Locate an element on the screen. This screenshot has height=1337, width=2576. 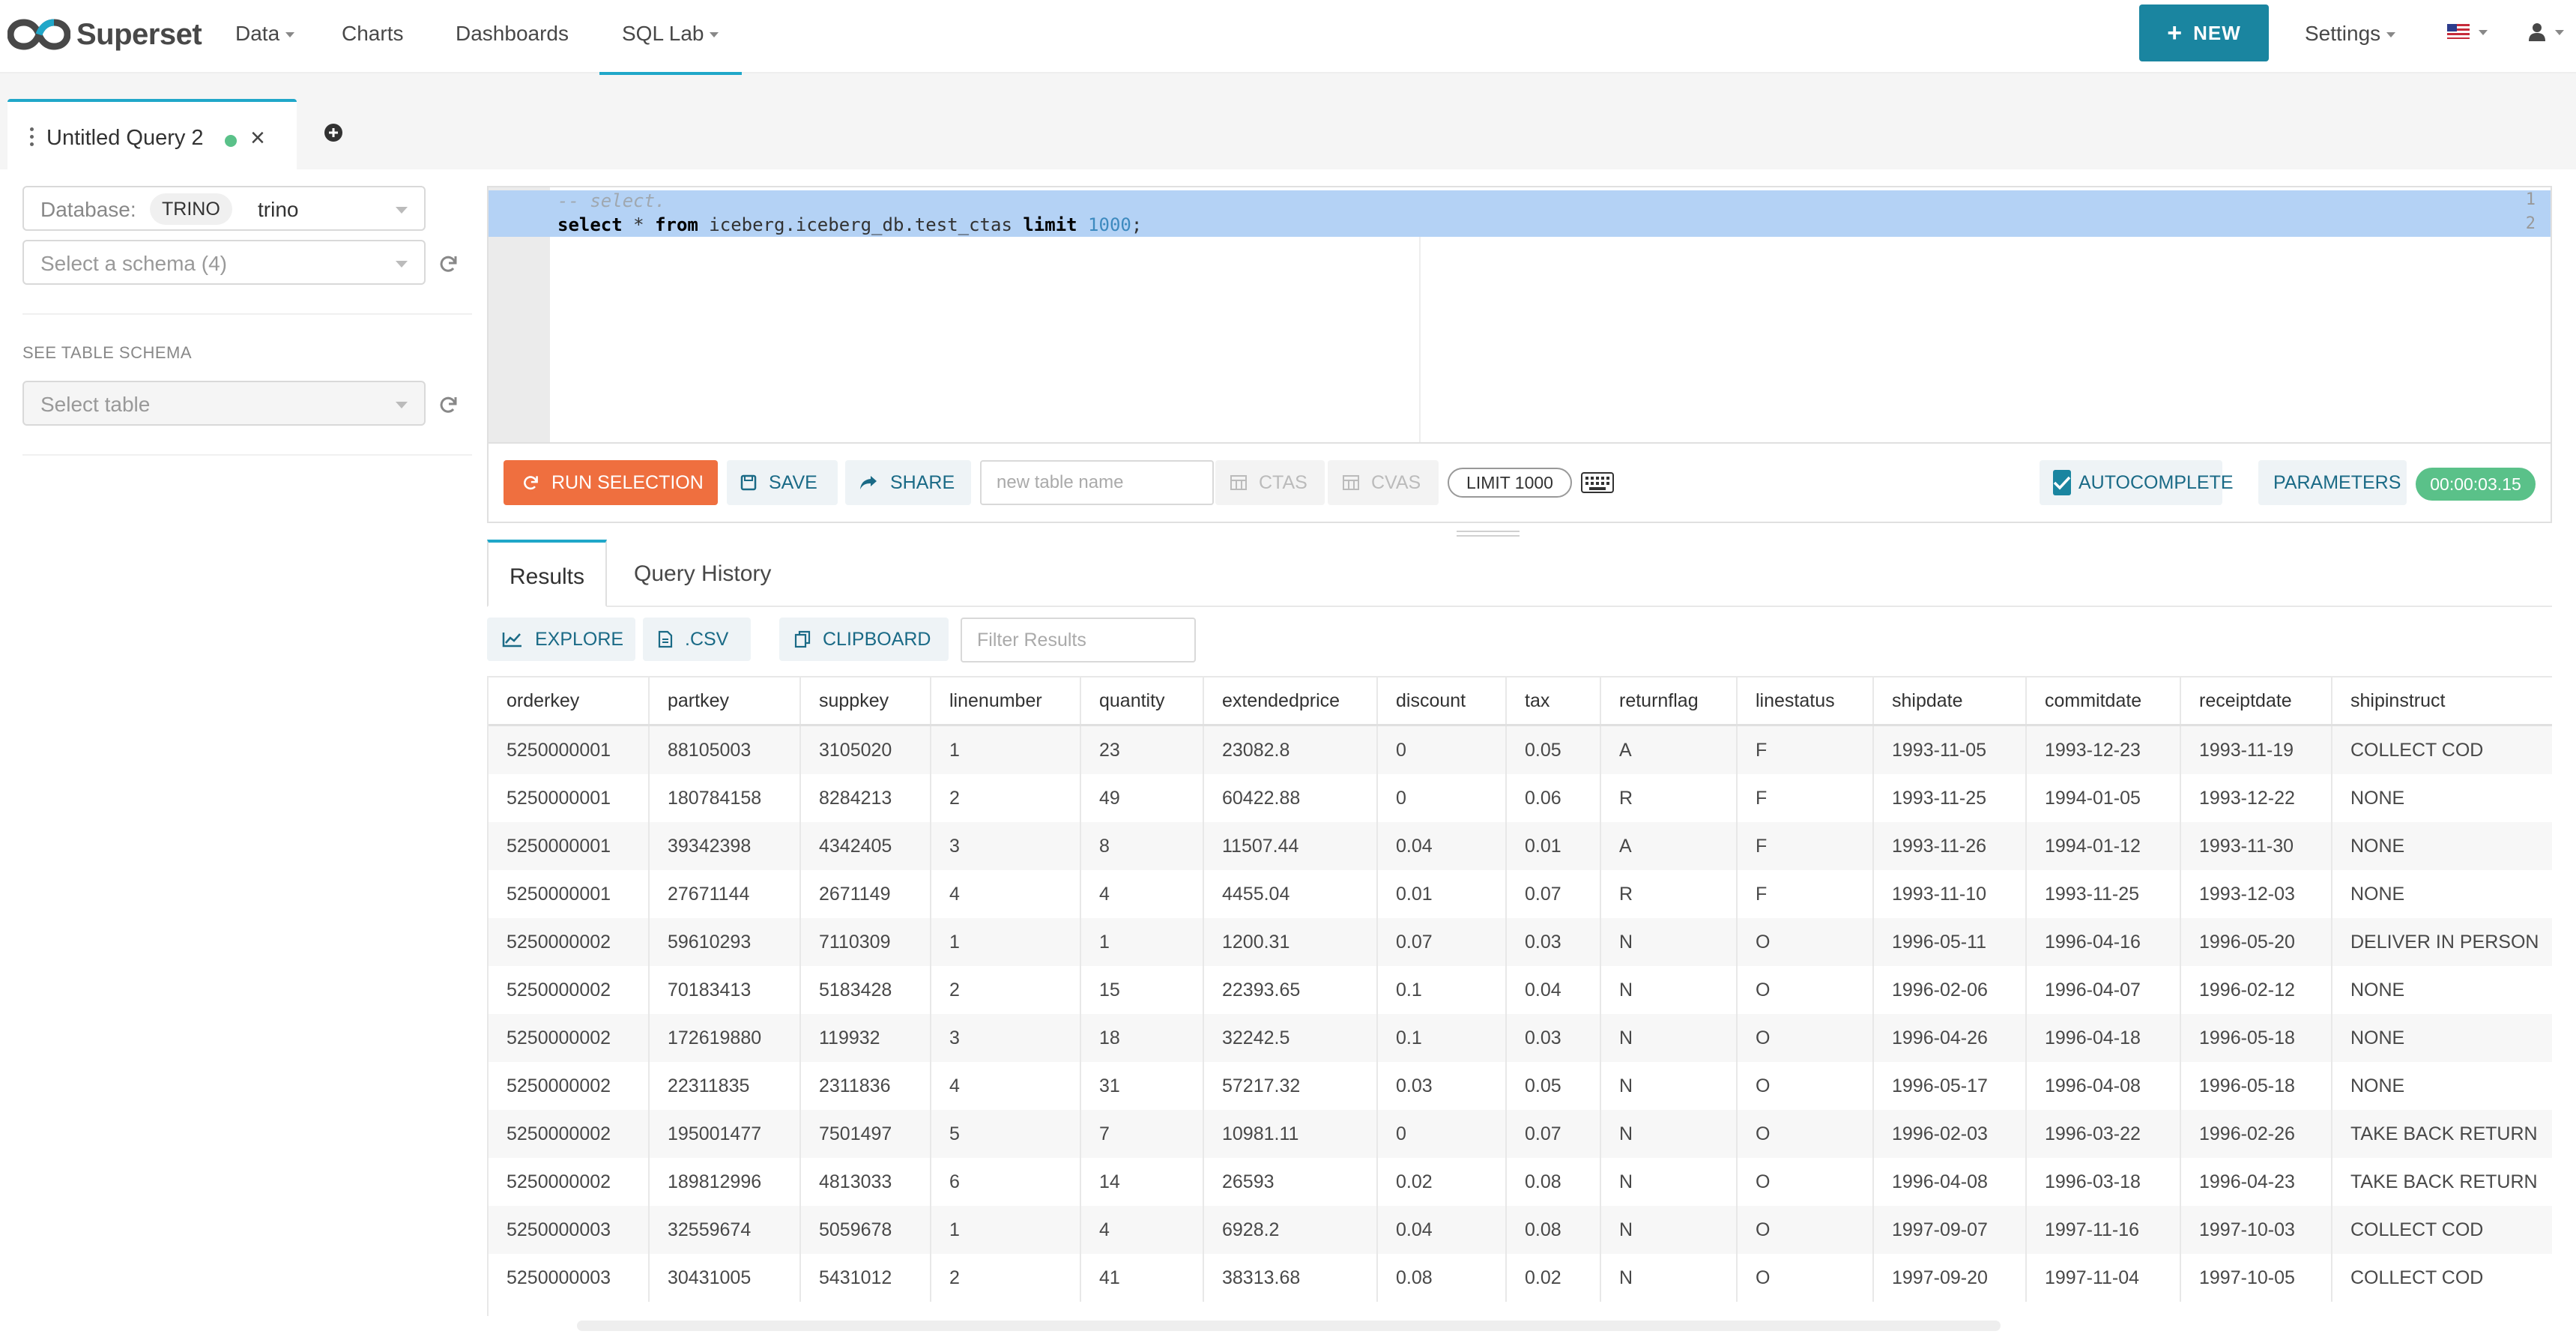
close-icon: × is located at coordinates (257, 137).